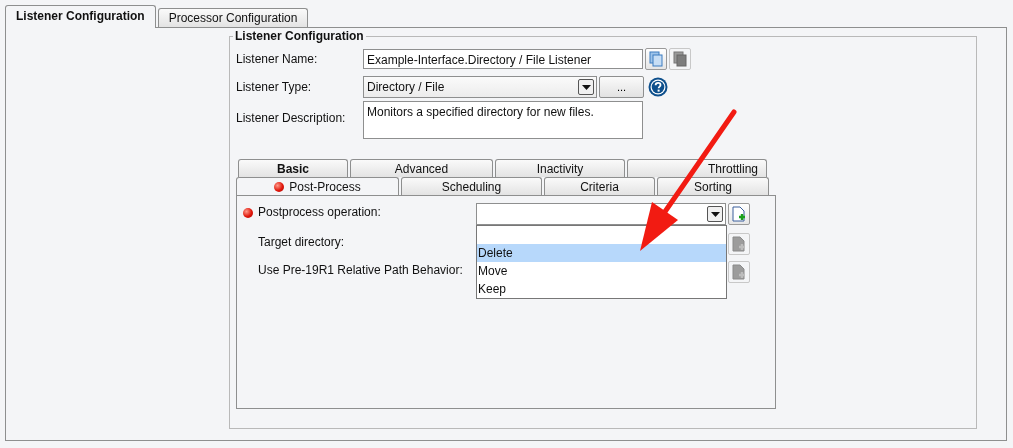  What do you see at coordinates (601, 214) in the screenshot?
I see `operation-dropdown` at bounding box center [601, 214].